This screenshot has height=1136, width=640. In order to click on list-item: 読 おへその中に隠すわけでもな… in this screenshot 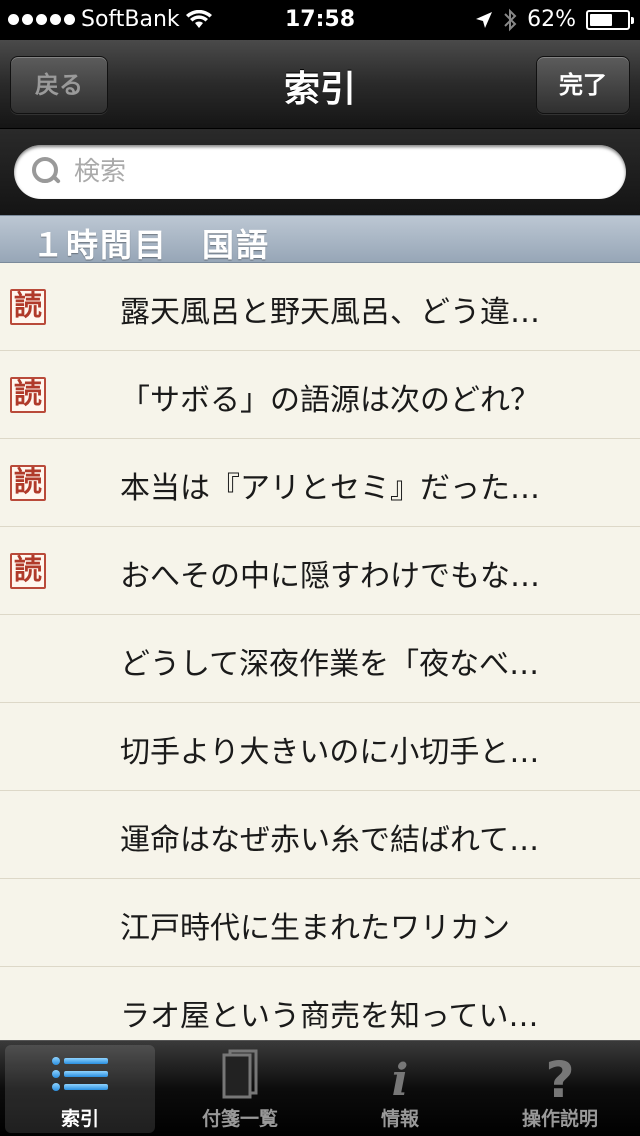, I will do `click(320, 571)`.